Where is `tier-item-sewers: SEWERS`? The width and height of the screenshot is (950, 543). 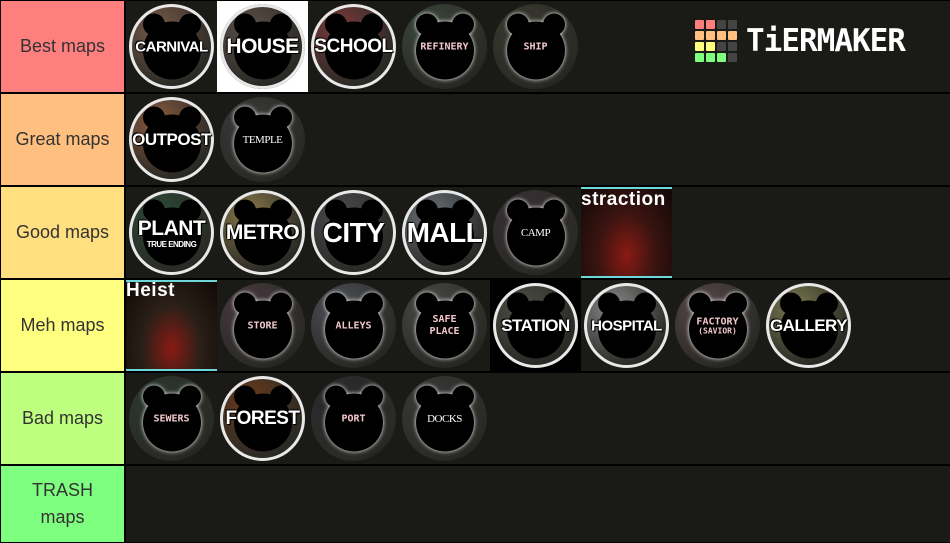
tier-item-sewers: SEWERS is located at coordinates (171, 418).